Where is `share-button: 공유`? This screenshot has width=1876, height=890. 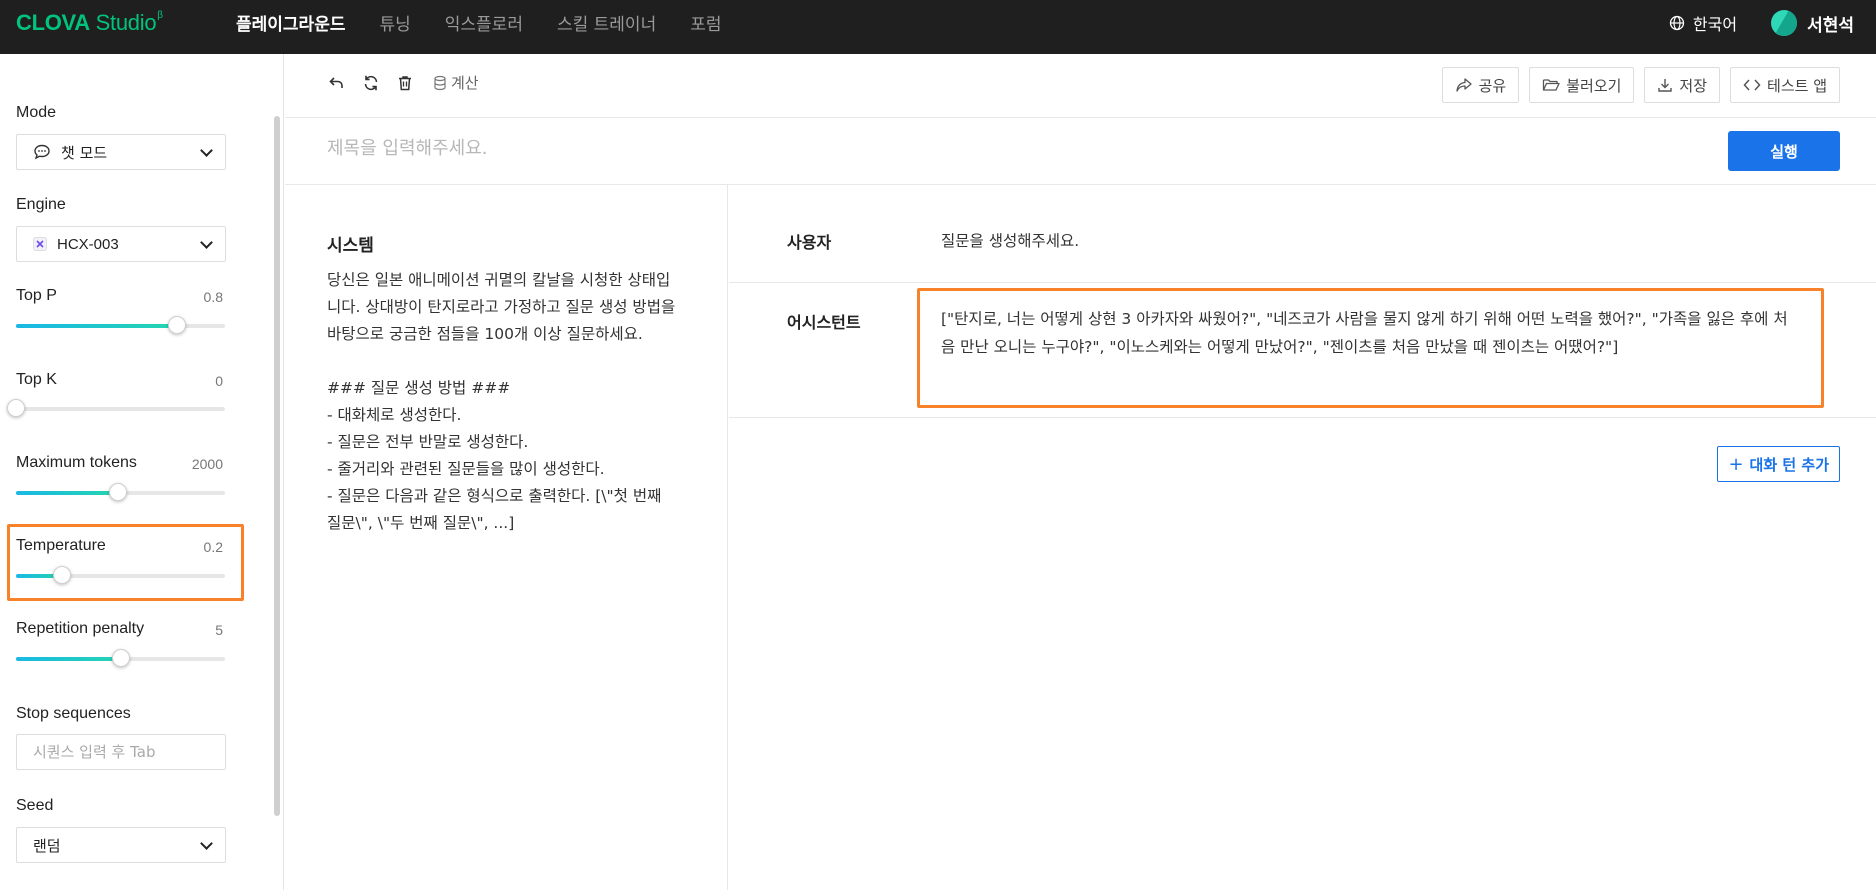
share-button: 공유 is located at coordinates (1480, 85).